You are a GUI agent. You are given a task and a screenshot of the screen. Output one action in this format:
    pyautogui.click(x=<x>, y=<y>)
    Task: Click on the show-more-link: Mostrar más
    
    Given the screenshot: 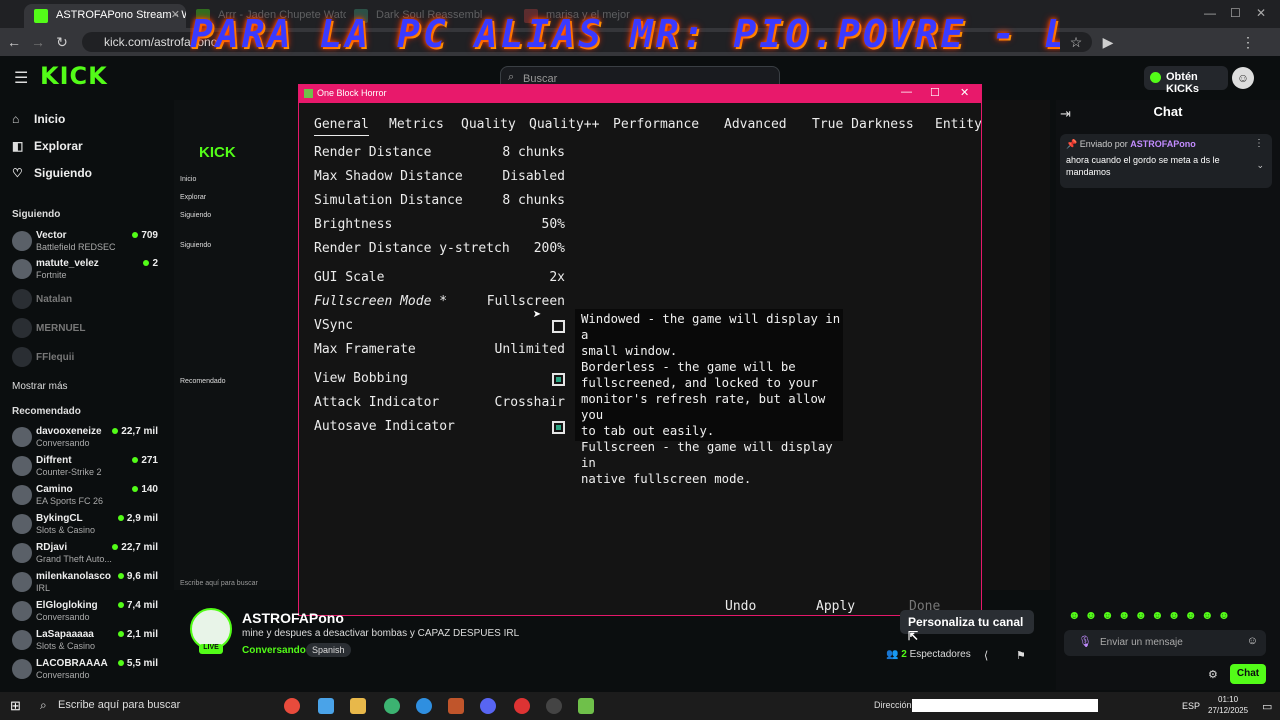 What is the action you would take?
    pyautogui.click(x=40, y=386)
    